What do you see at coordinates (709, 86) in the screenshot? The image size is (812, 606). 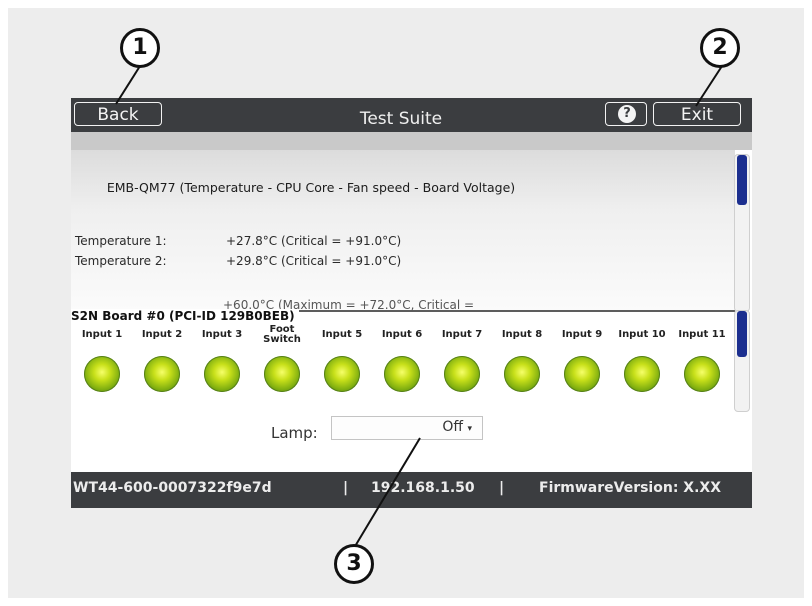 I see `callout-2-line` at bounding box center [709, 86].